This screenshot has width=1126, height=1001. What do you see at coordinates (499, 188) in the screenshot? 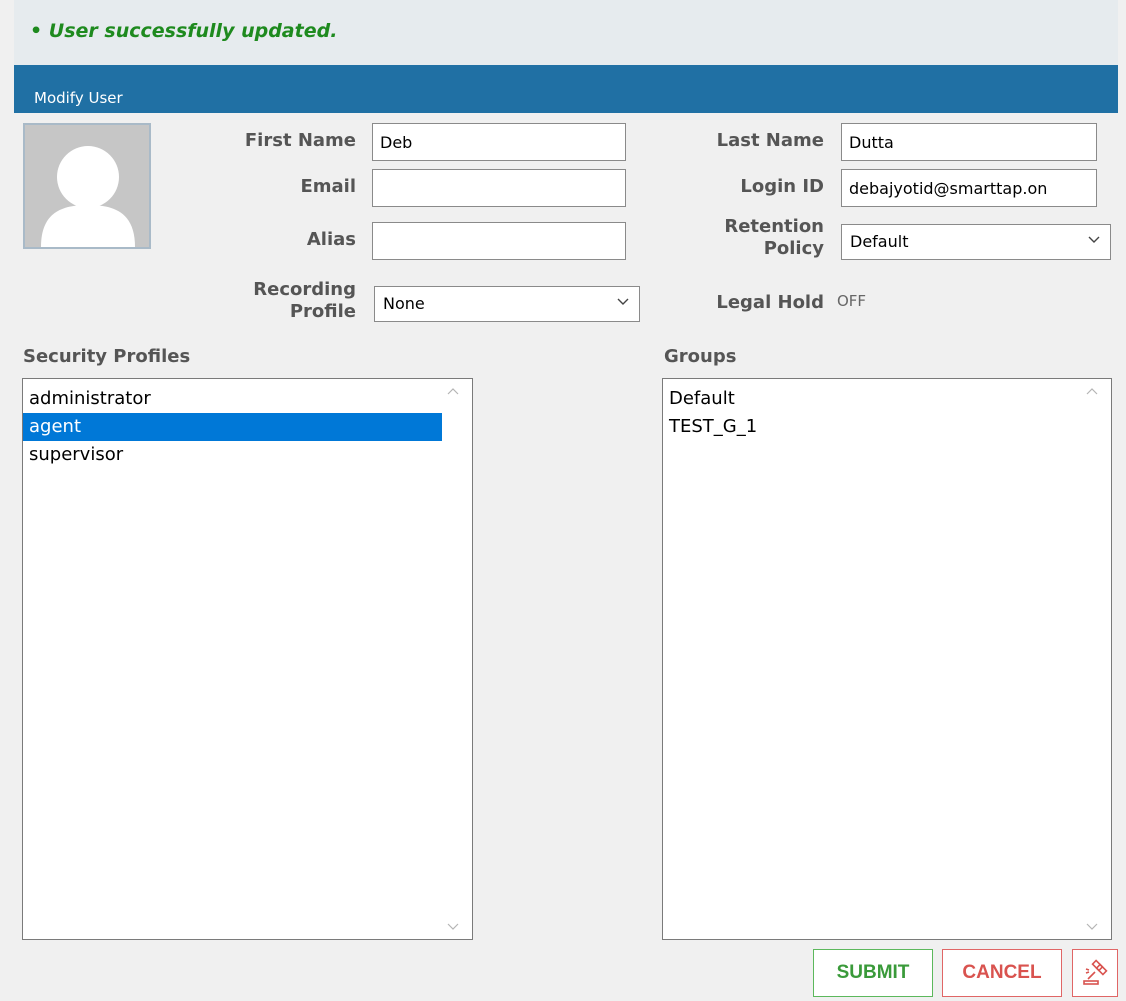
I see `email-input` at bounding box center [499, 188].